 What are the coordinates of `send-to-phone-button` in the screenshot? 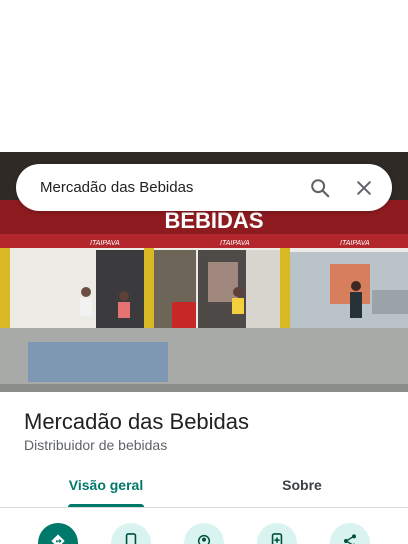 It's located at (277, 533).